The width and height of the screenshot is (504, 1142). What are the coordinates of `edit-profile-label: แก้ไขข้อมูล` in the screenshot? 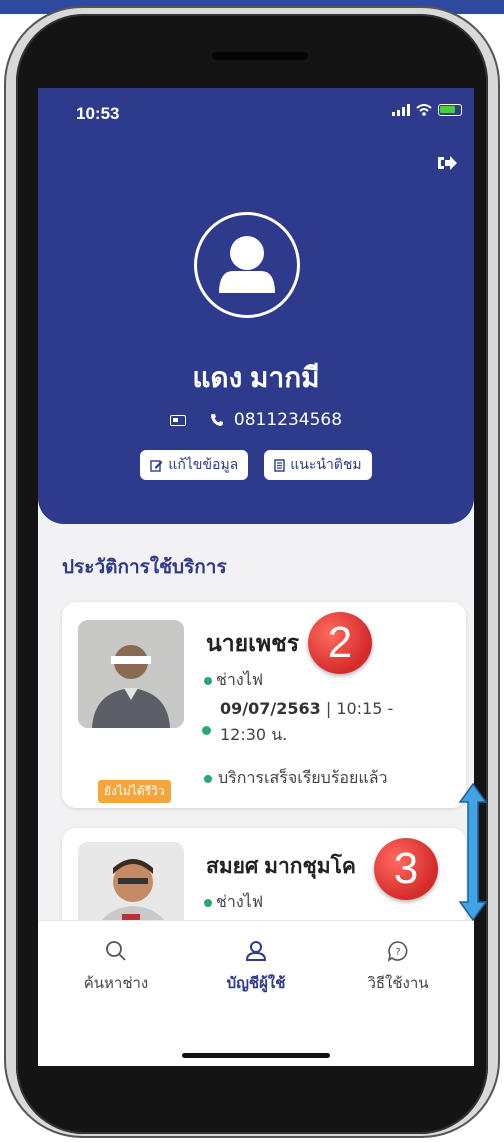 It's located at (203, 464).